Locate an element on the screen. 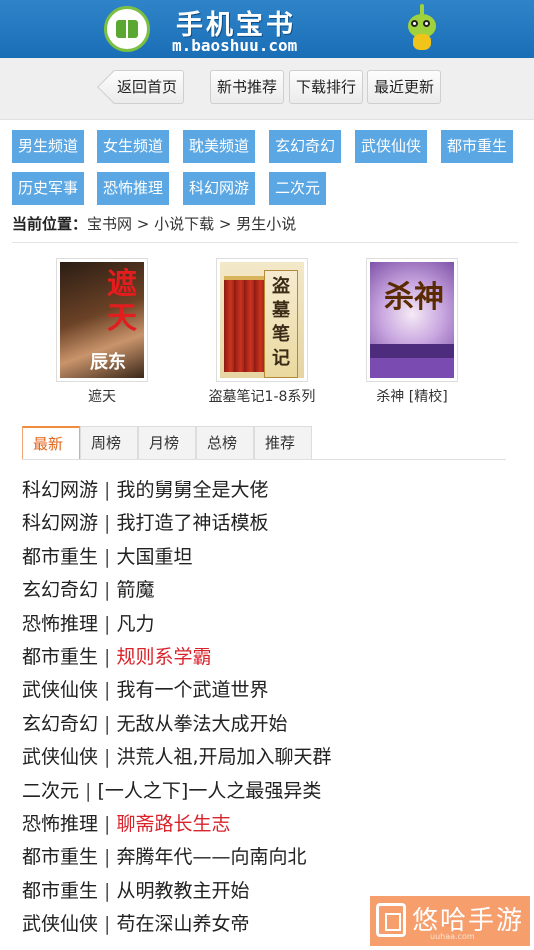  list-item: 科幻网游 | 我打造了神话模板 is located at coordinates (267, 523).